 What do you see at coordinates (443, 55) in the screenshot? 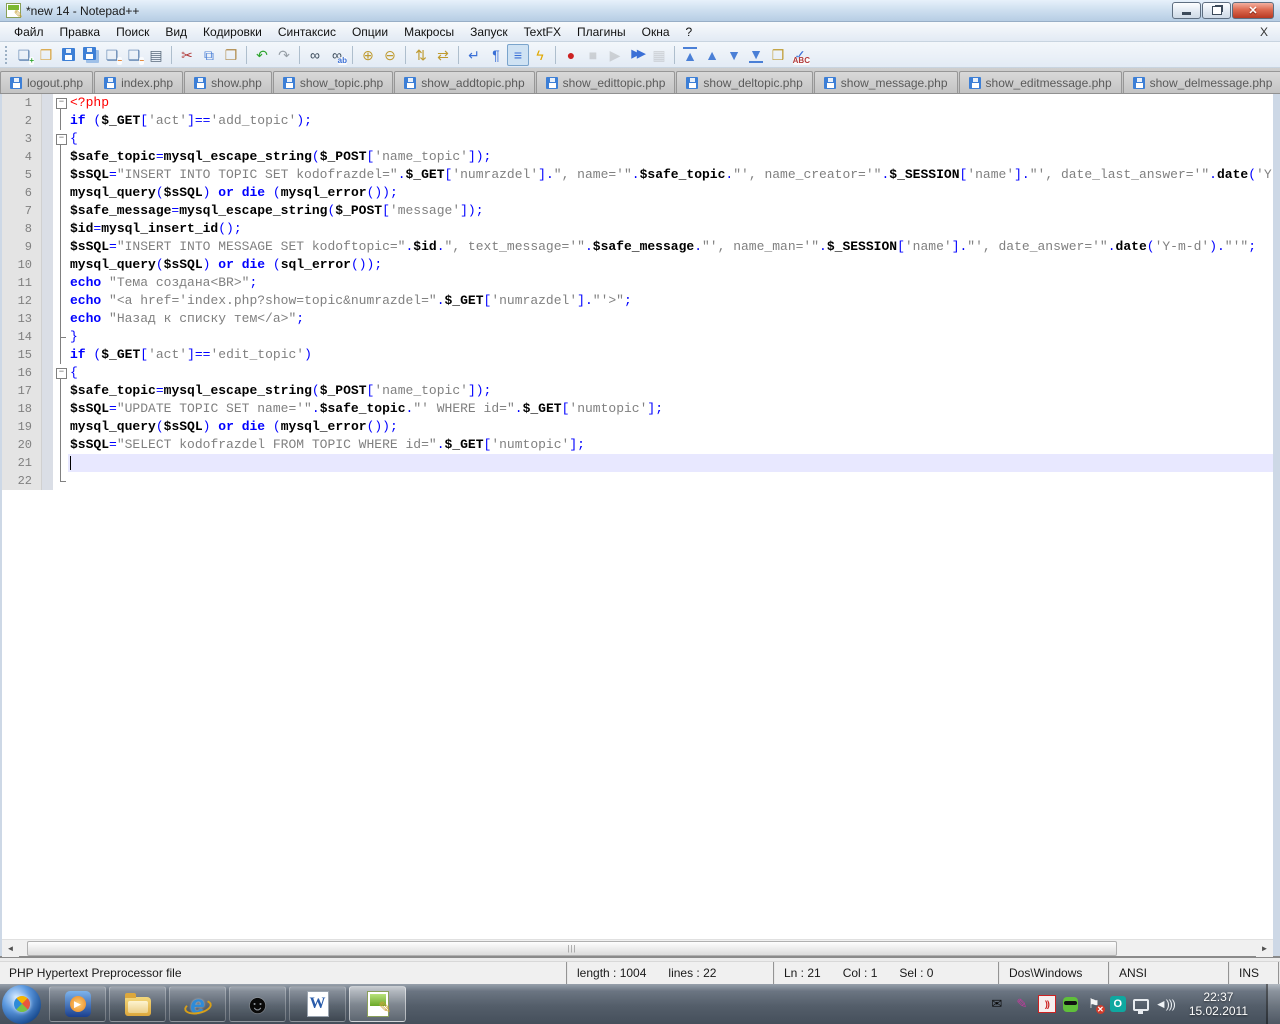
I see `sync-horizontal-scroll-icon: ⇄` at bounding box center [443, 55].